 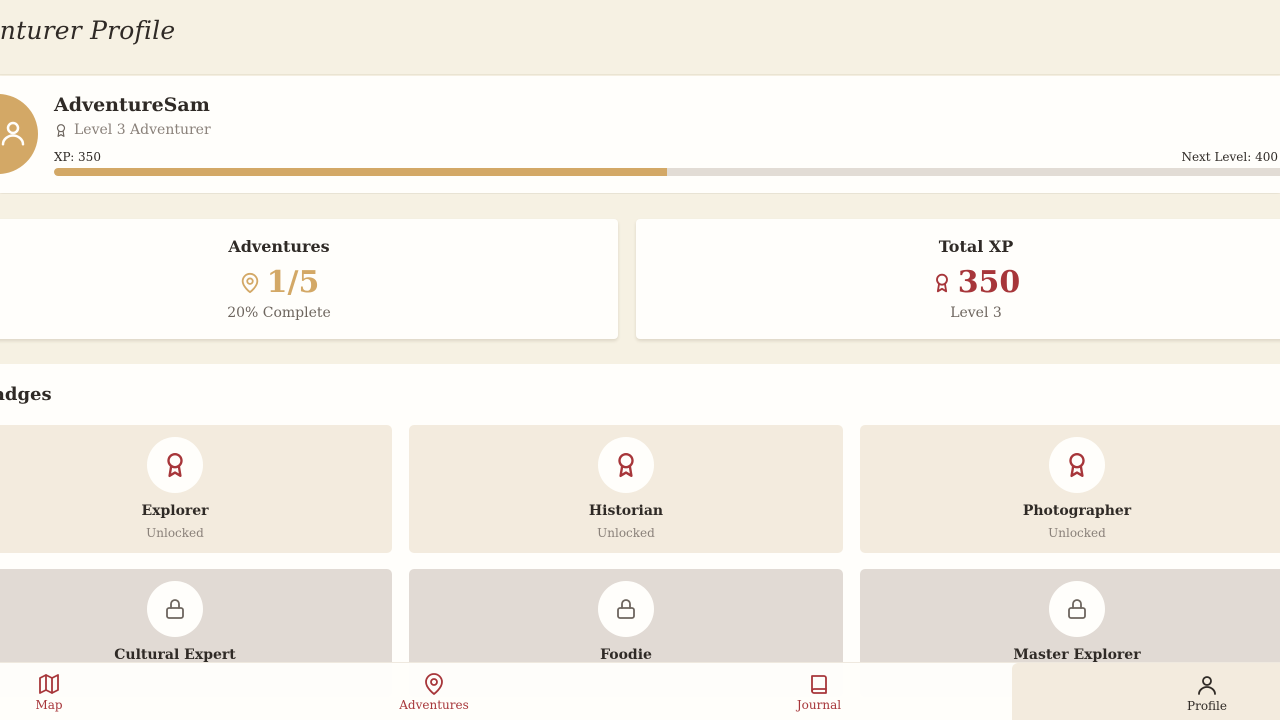 I want to click on level-text: Level 3 Adventurer, so click(x=142, y=130).